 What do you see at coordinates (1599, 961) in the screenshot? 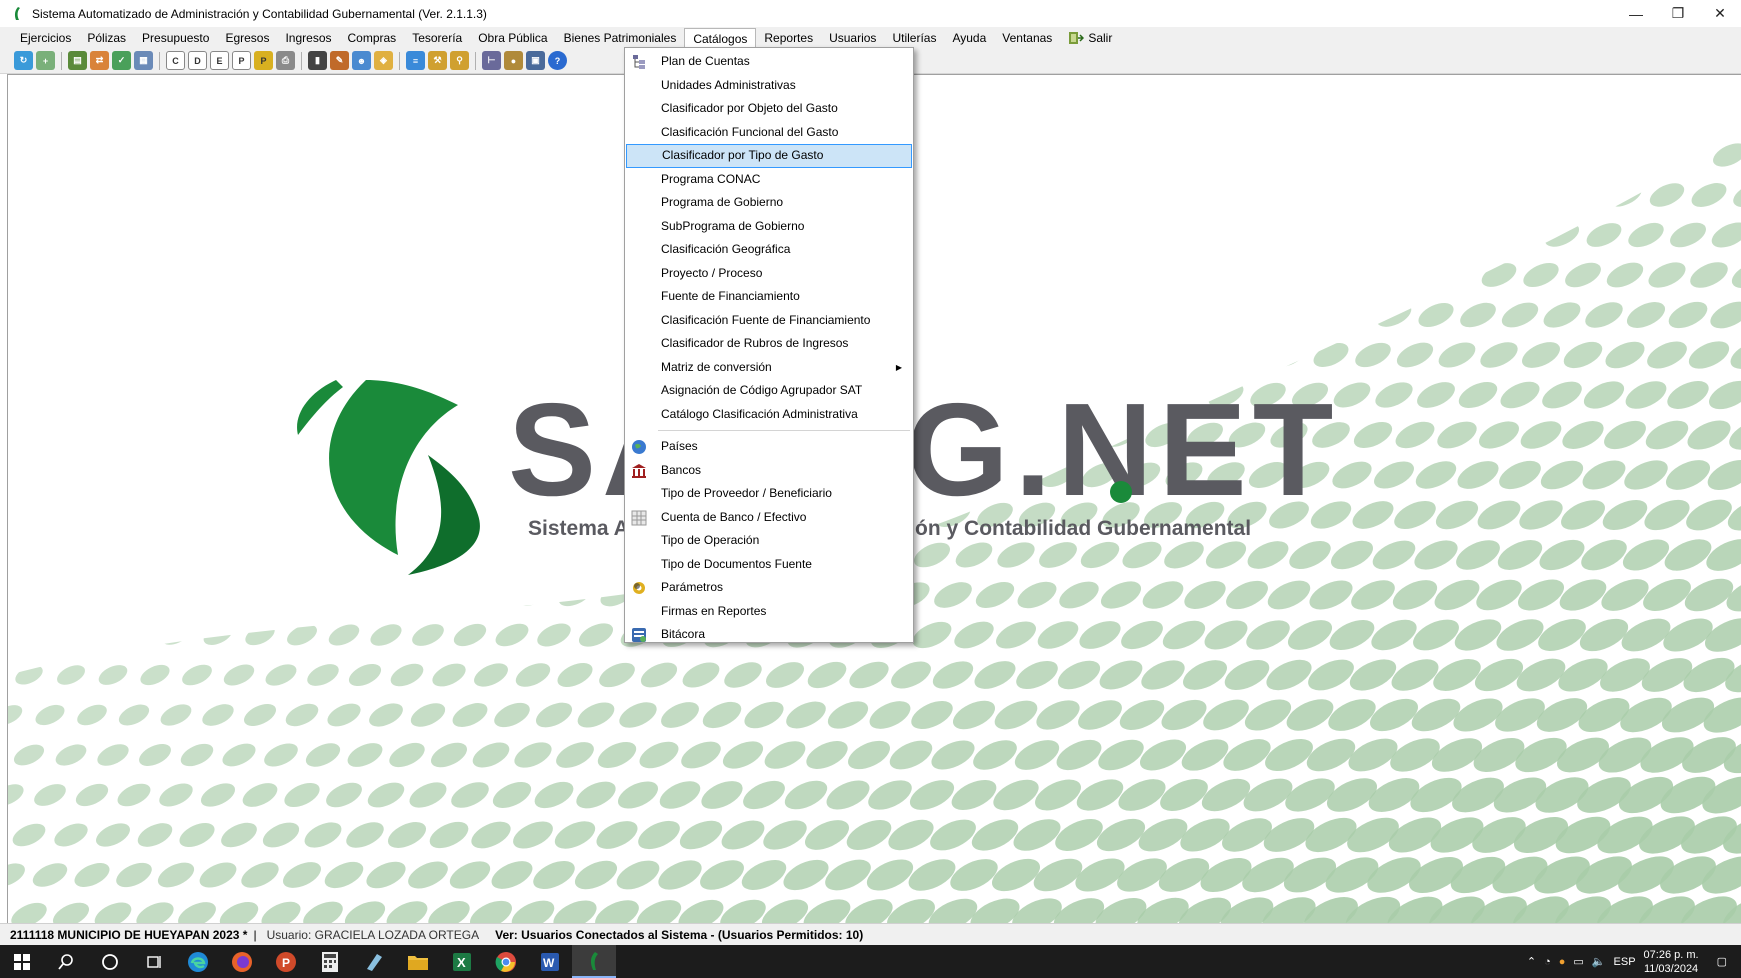
I see `volume-icon: 🔈` at bounding box center [1599, 961].